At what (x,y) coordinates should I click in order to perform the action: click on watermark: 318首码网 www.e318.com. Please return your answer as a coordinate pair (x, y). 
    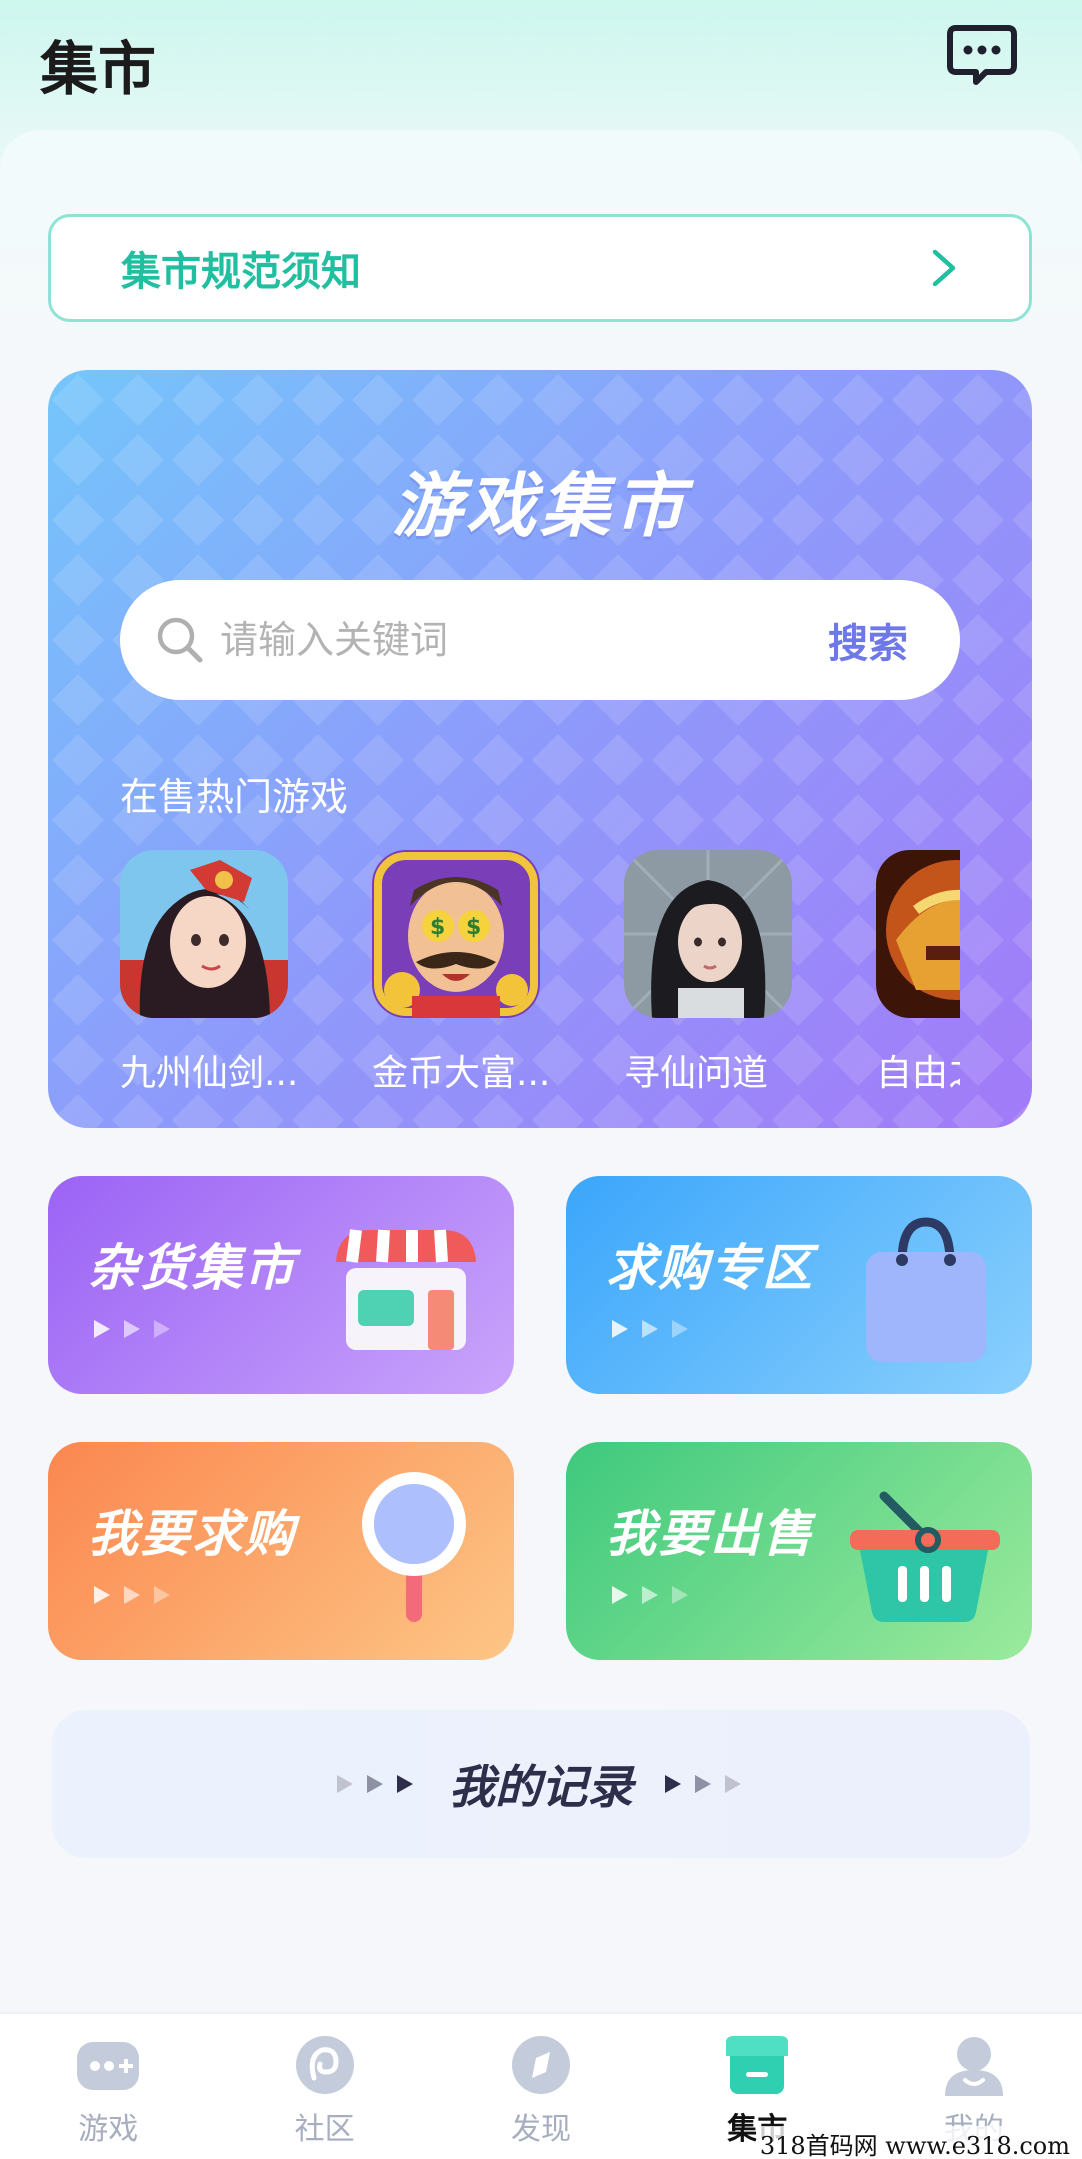
    Looking at the image, I should click on (914, 2142).